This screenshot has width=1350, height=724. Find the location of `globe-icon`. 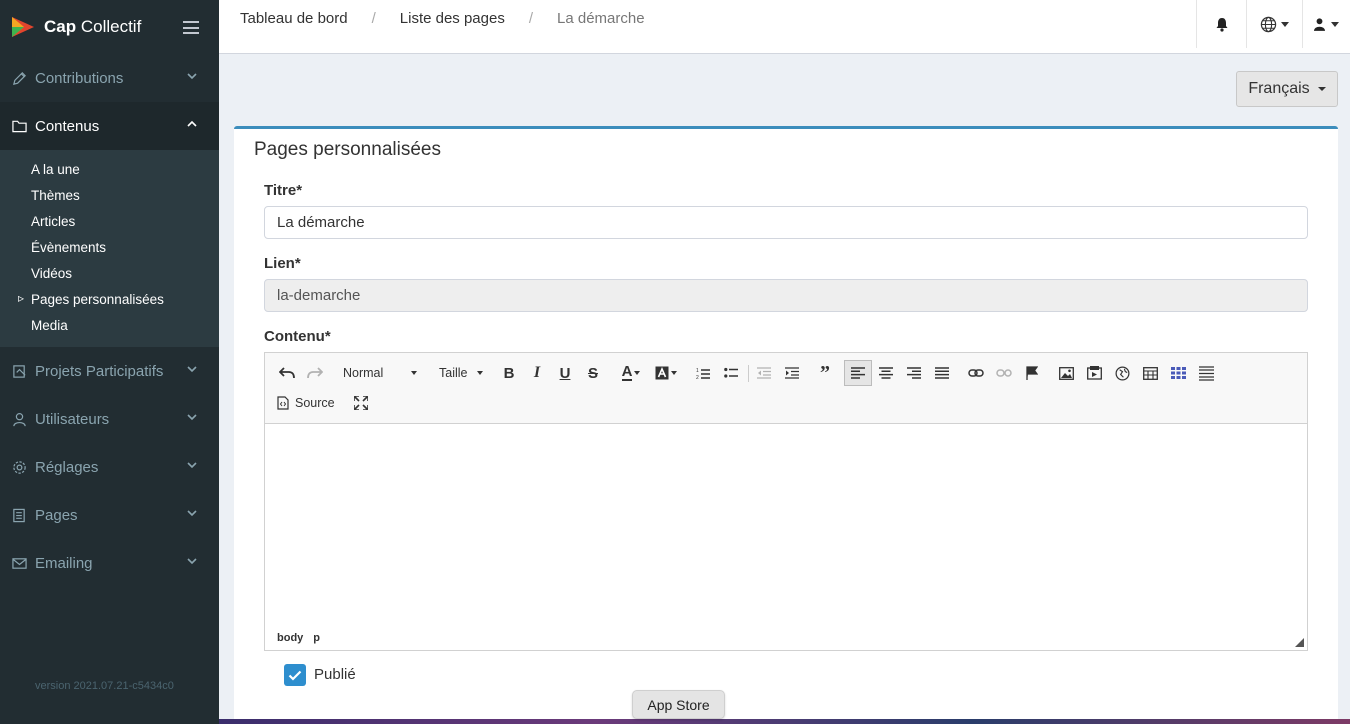

globe-icon is located at coordinates (1268, 24).